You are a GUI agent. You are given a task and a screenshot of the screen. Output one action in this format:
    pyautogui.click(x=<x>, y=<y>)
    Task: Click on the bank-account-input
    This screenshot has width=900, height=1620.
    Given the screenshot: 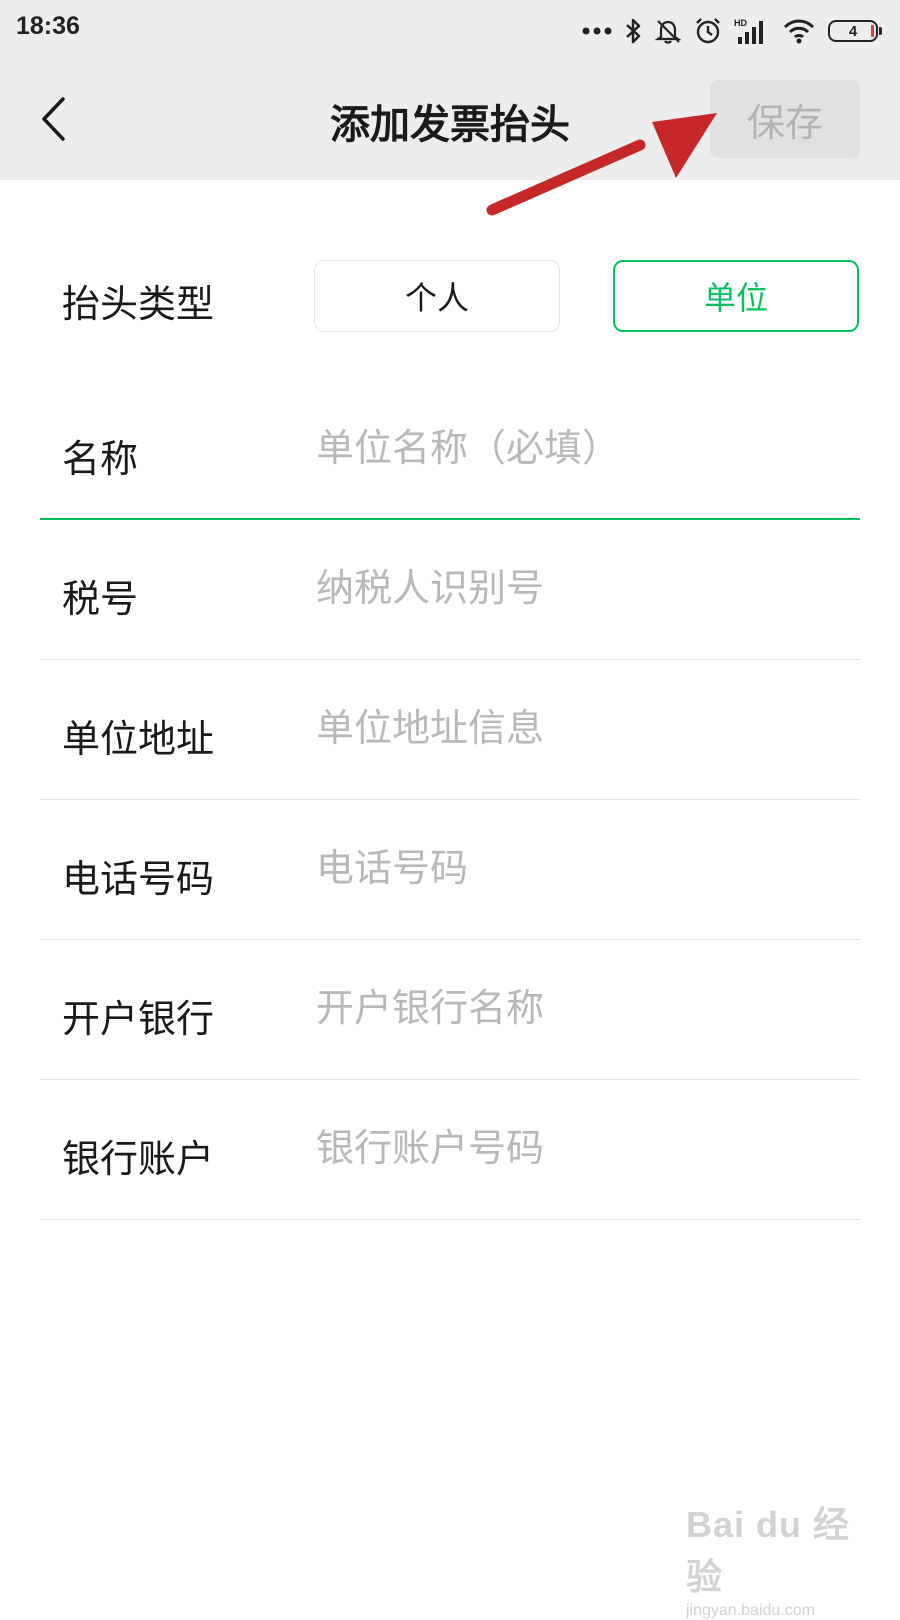 What is the action you would take?
    pyautogui.click(x=576, y=1148)
    